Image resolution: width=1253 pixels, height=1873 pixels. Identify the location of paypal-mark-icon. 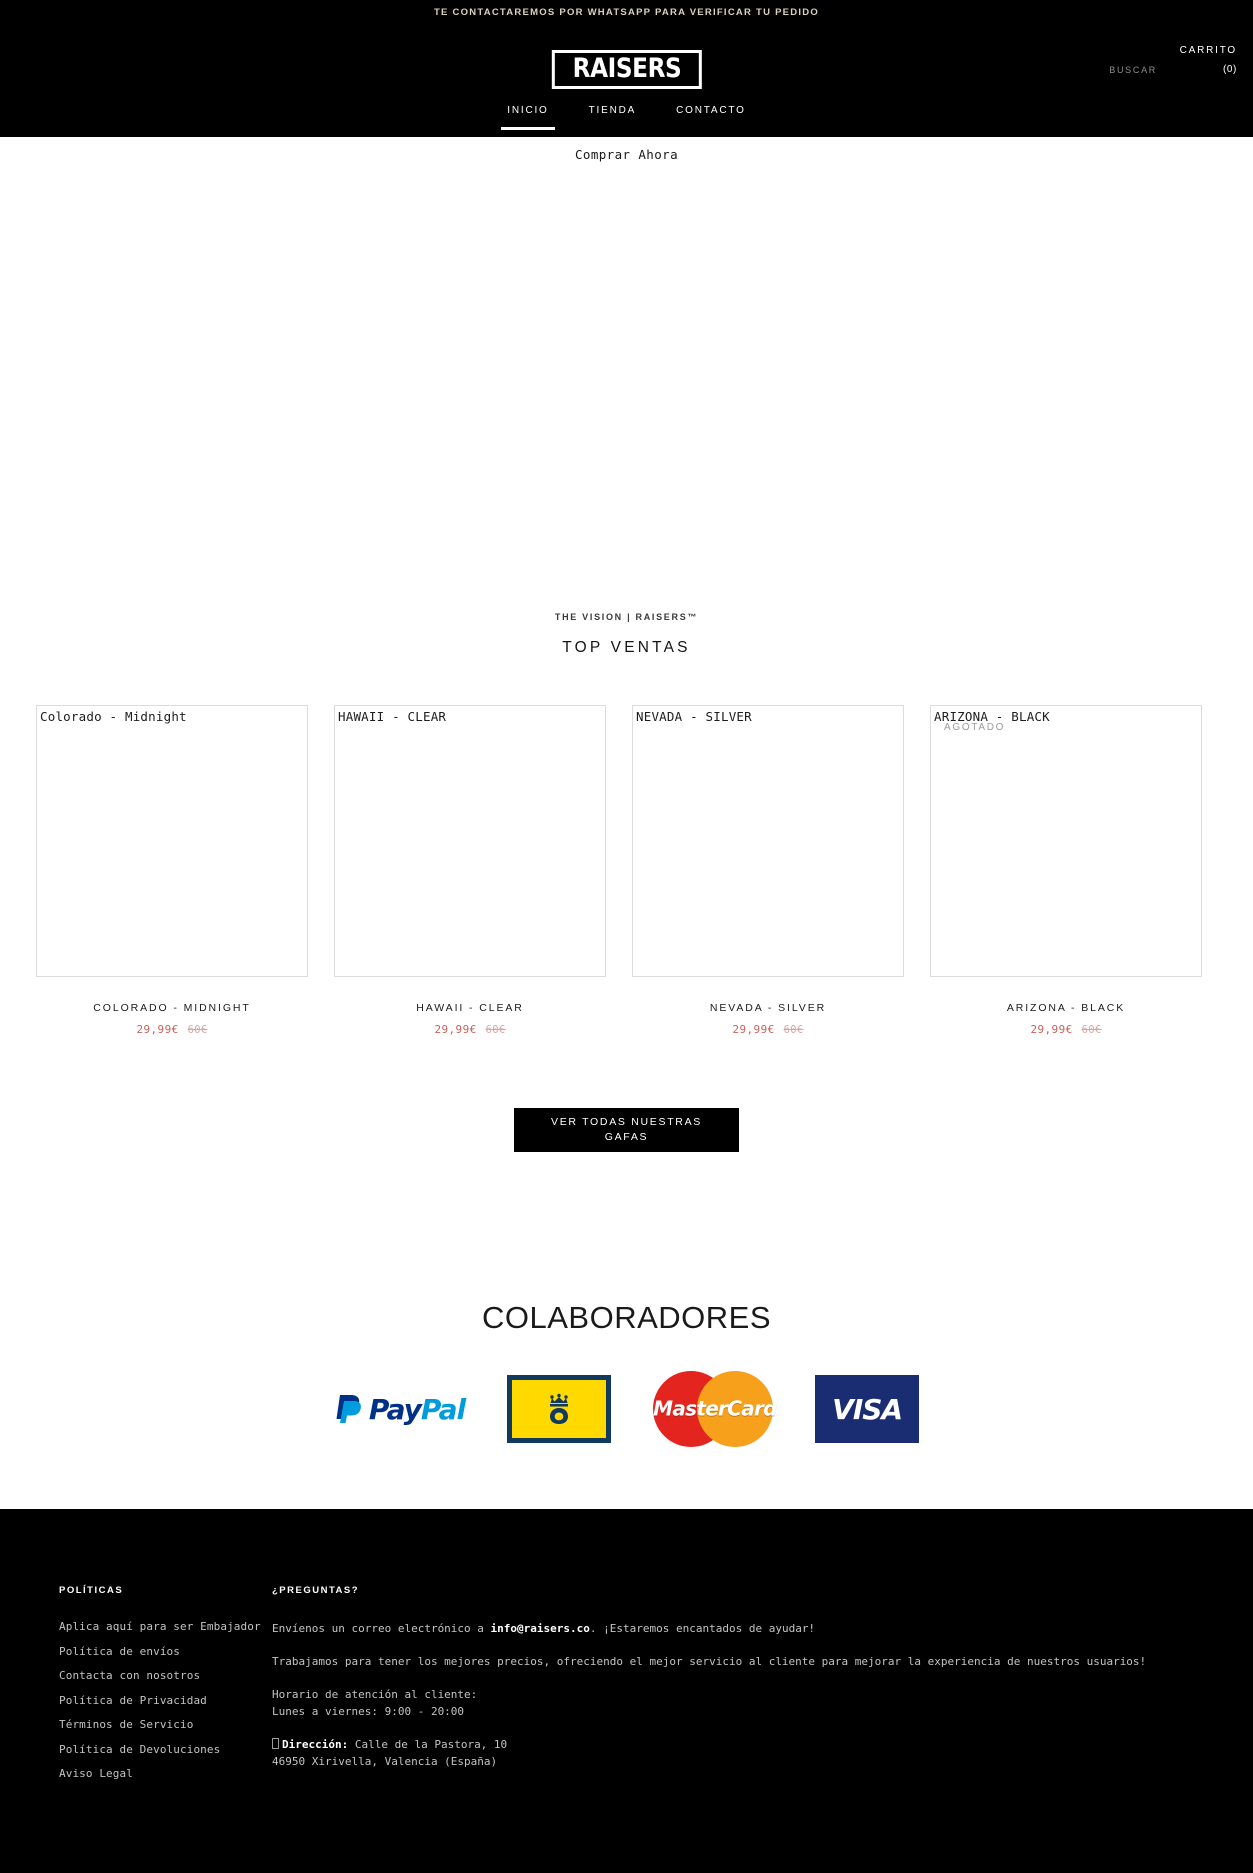
(349, 1409).